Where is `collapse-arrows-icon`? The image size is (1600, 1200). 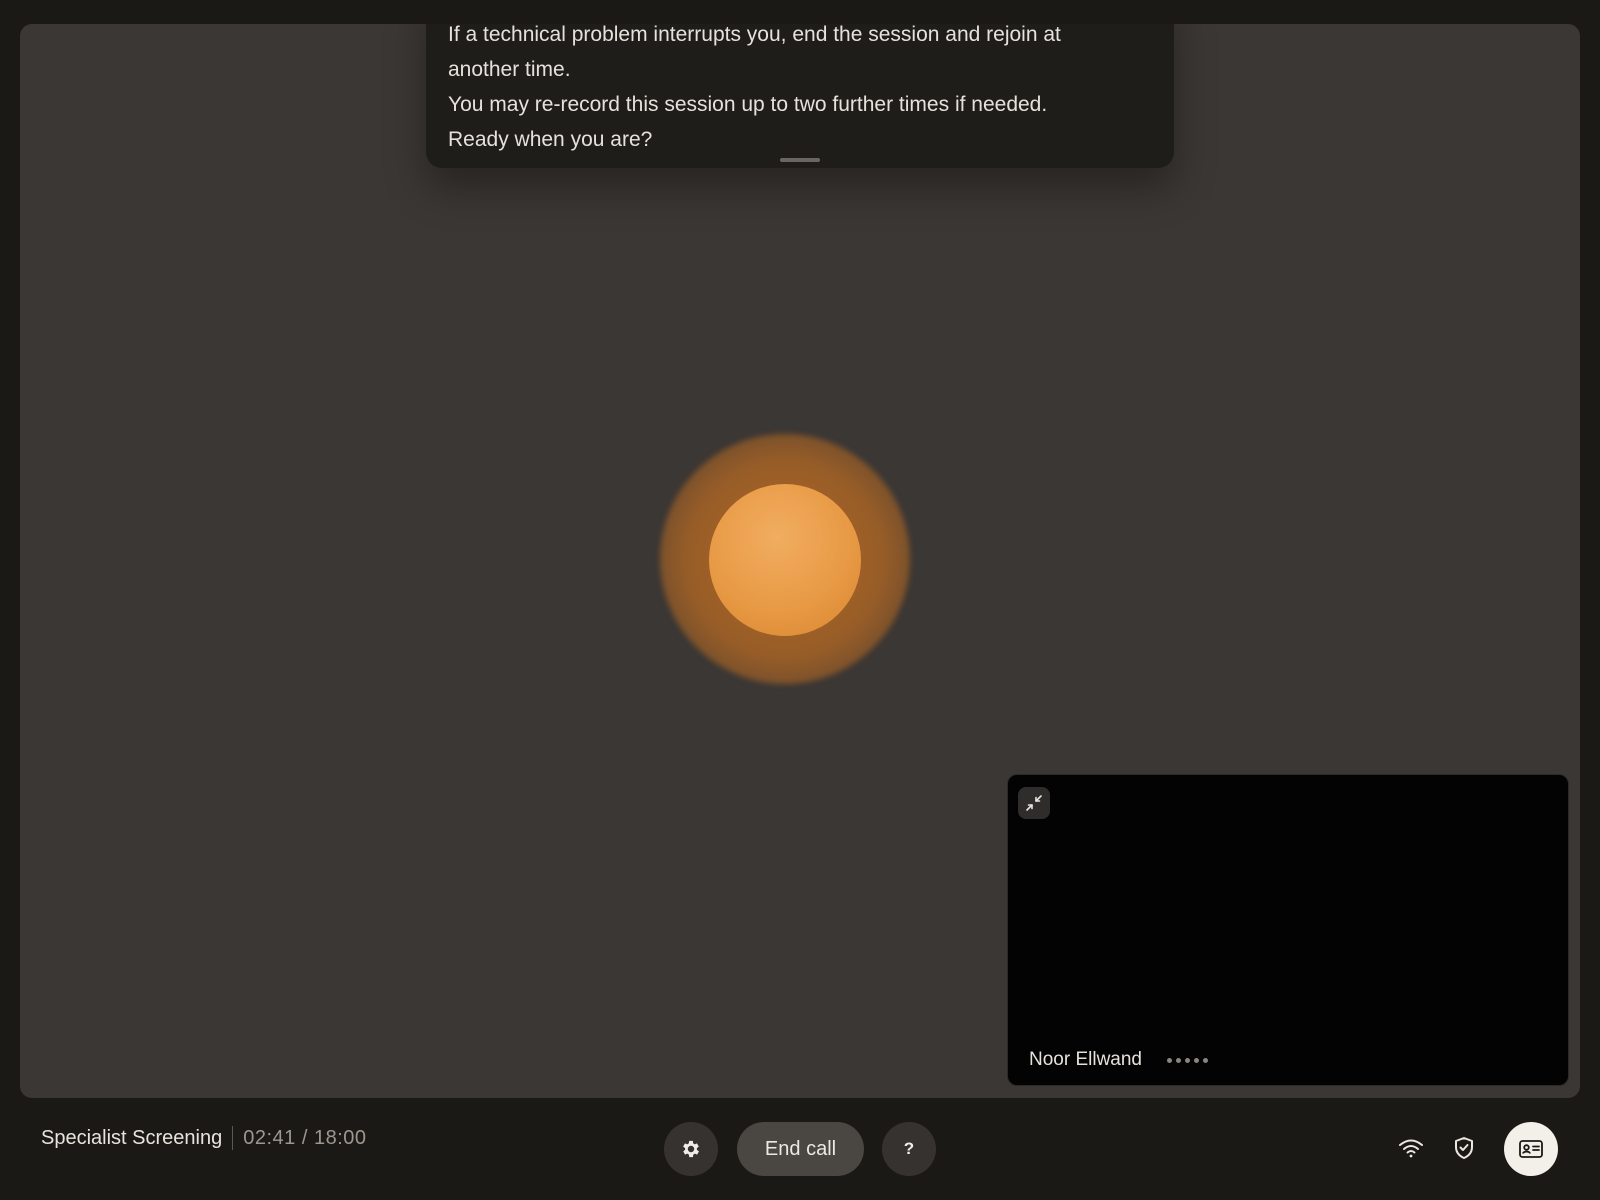 collapse-arrows-icon is located at coordinates (1034, 803).